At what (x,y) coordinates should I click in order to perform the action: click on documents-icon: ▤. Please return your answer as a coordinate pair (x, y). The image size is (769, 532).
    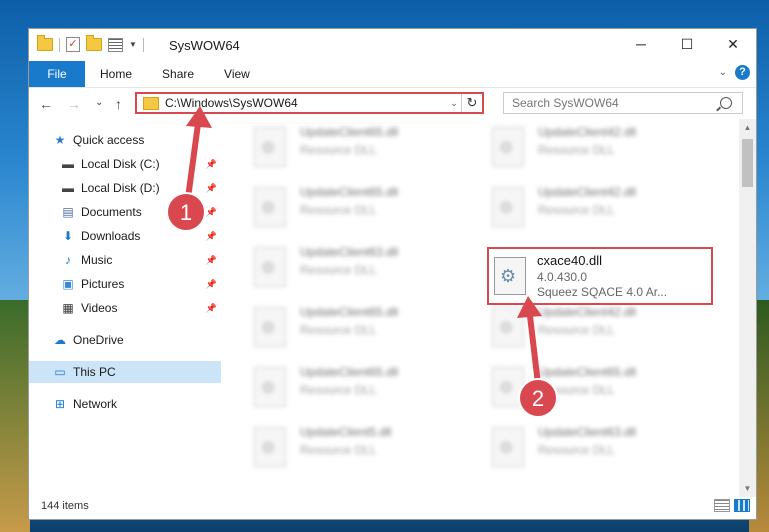
    Looking at the image, I should click on (68, 212).